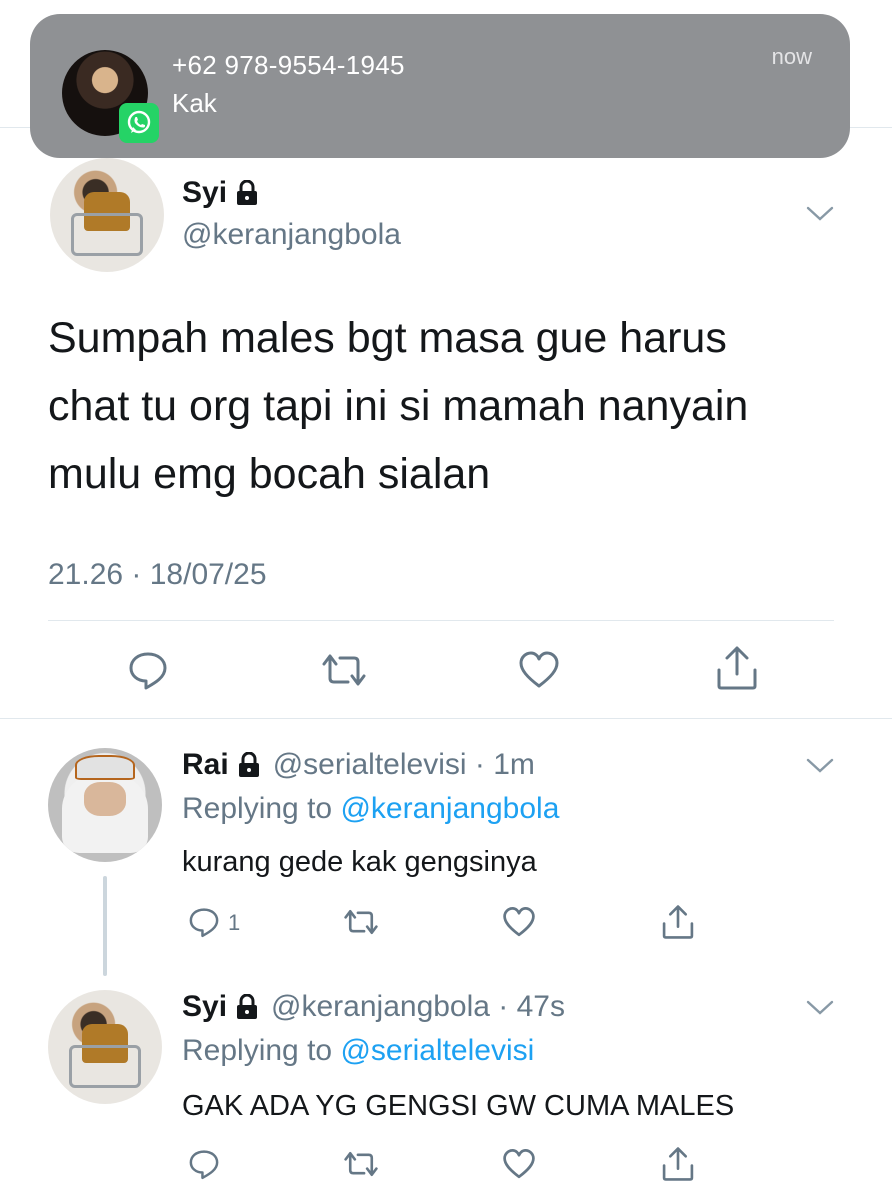 This screenshot has width=892, height=1200. I want to click on avatar-face, so click(105, 799).